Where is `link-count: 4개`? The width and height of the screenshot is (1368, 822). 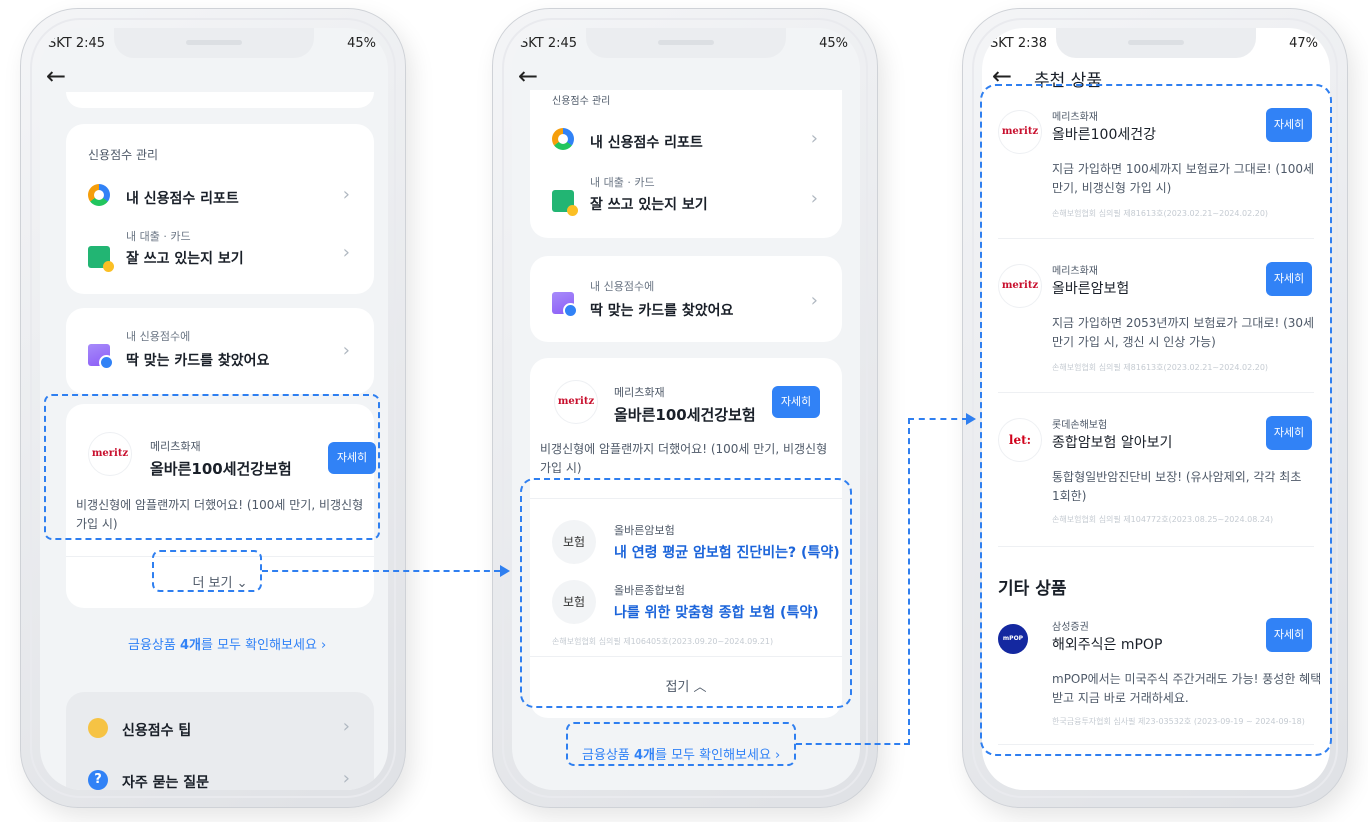
link-count: 4개 is located at coordinates (190, 645).